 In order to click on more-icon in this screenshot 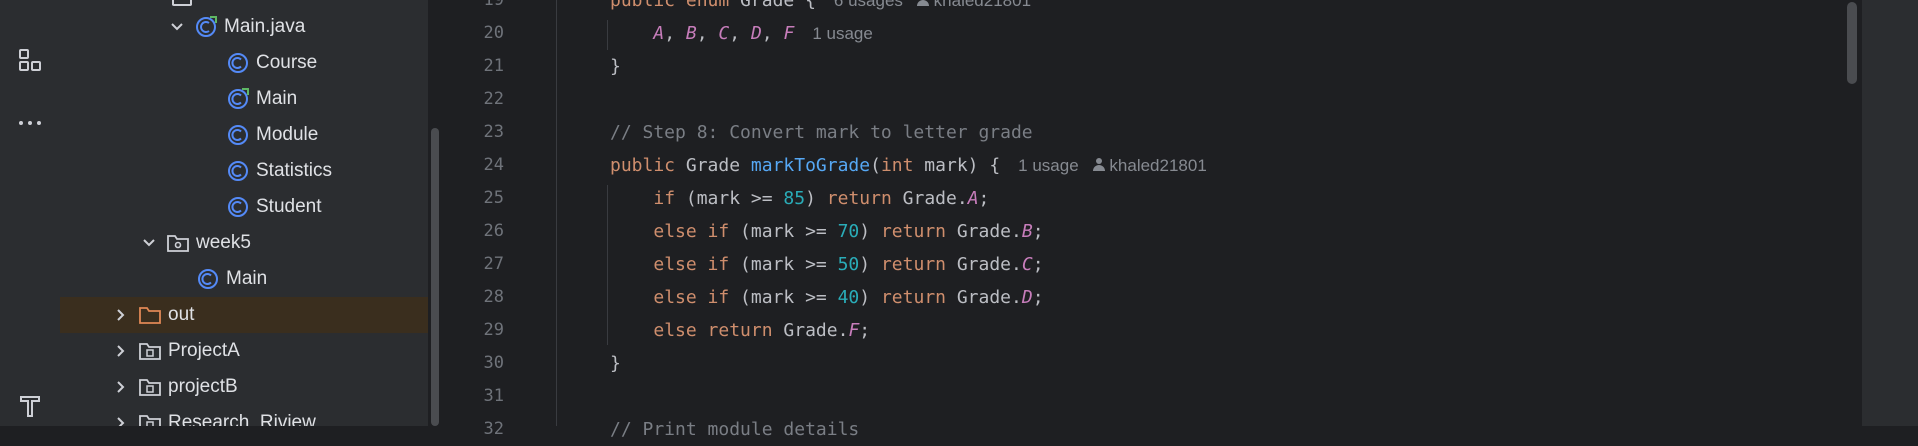, I will do `click(30, 123)`.